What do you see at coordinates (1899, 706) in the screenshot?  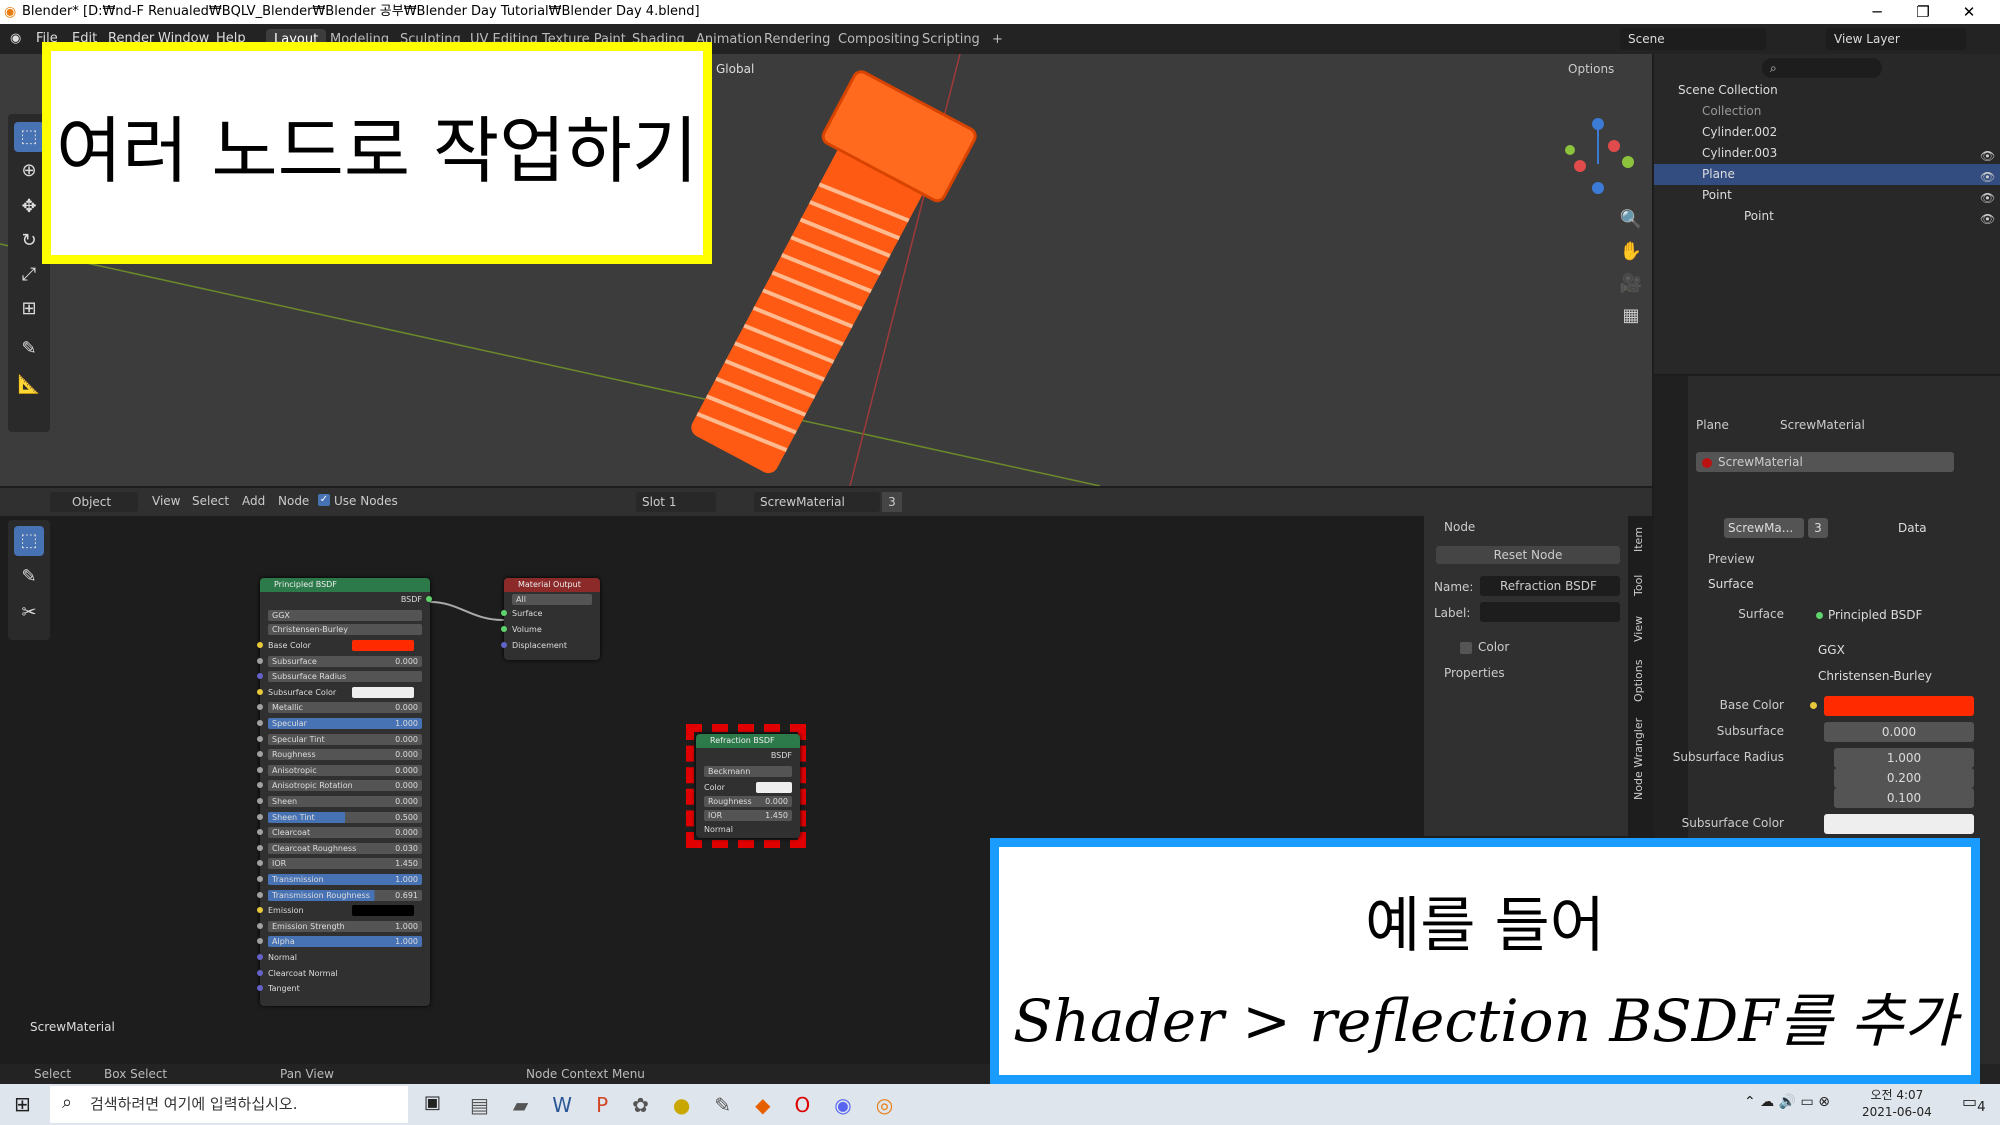 I see `base-color-swatch` at bounding box center [1899, 706].